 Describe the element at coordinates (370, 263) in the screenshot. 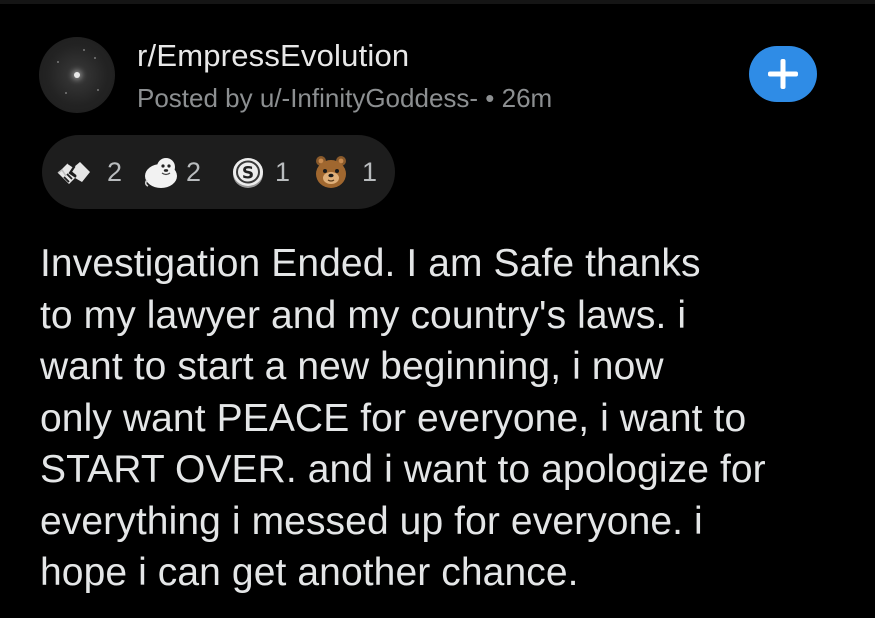

I see `post-body-line: Investigation Ended. I am Safe thanks` at that location.